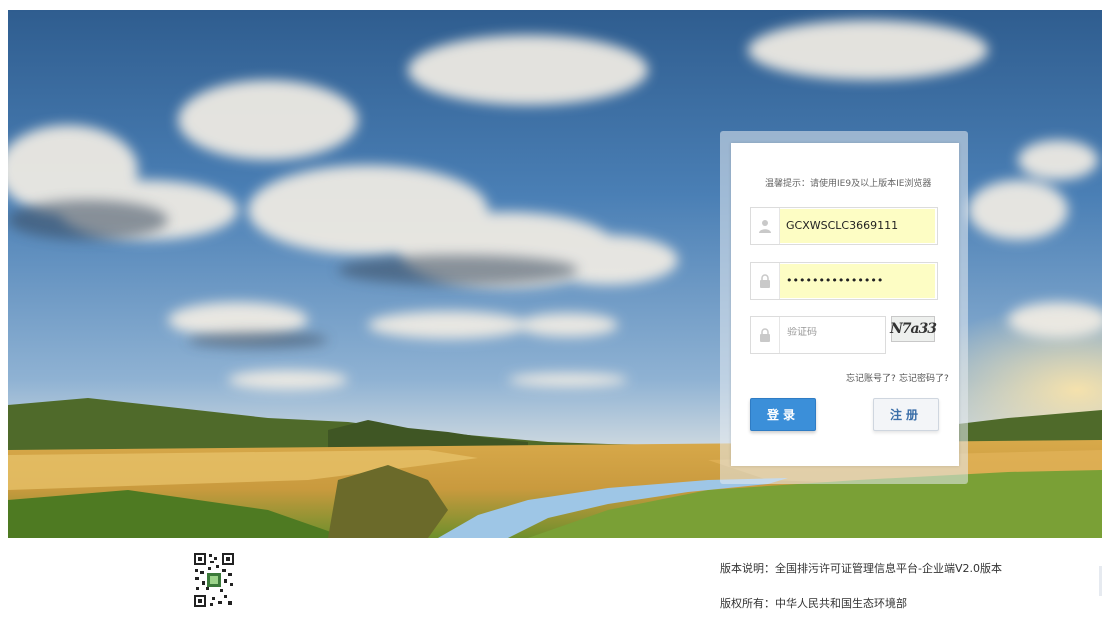 Image resolution: width=1102 pixels, height=622 pixels. I want to click on captcha-input, so click(832, 332).